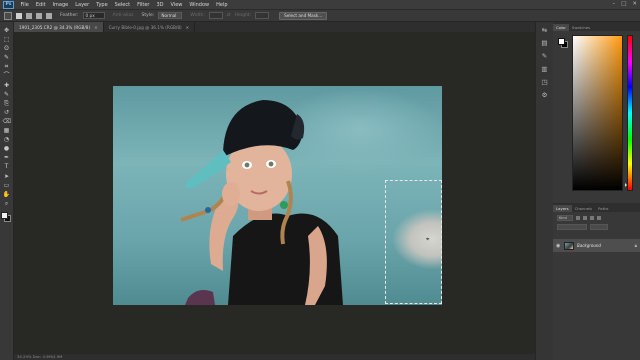  I want to click on window-controls: – □ ✕, so click(624, 4).